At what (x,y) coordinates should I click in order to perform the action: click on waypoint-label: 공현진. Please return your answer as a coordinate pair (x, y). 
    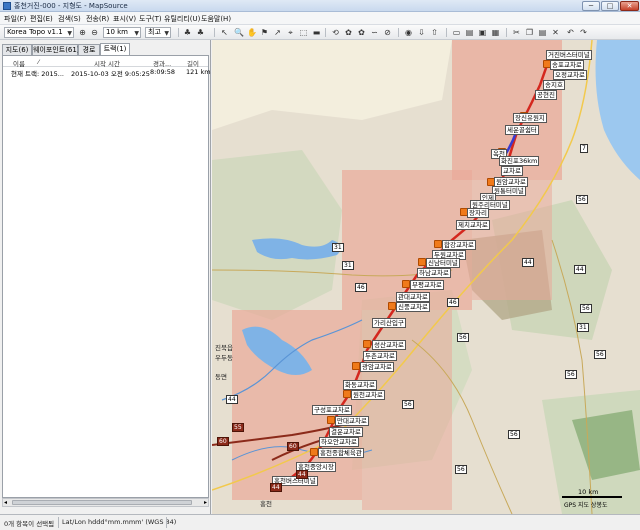
    Looking at the image, I should click on (546, 95).